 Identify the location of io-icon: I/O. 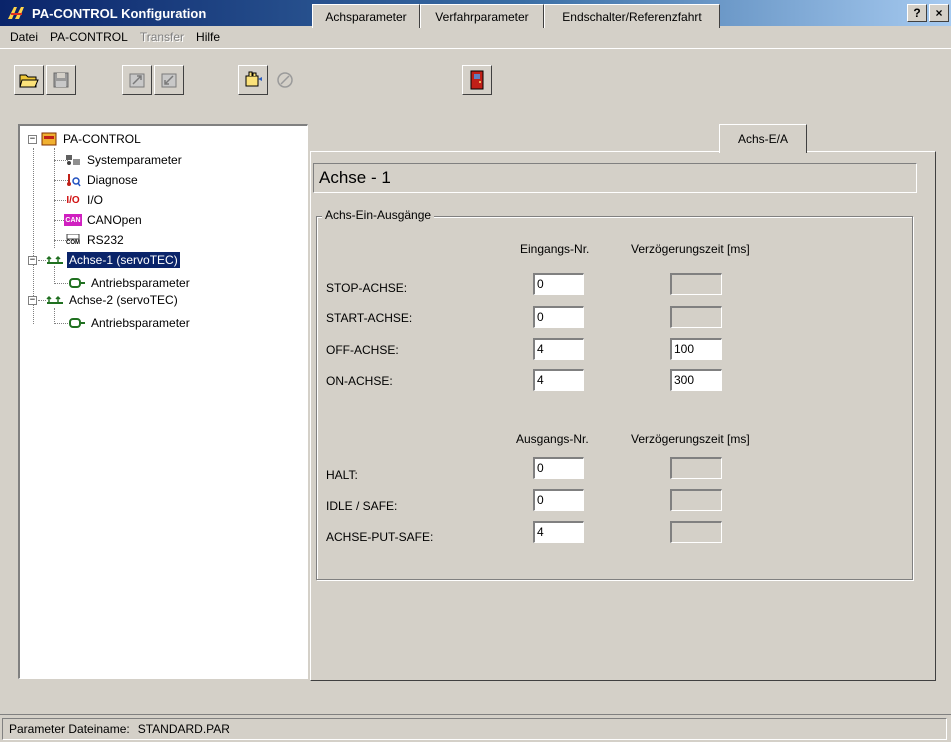
(73, 200).